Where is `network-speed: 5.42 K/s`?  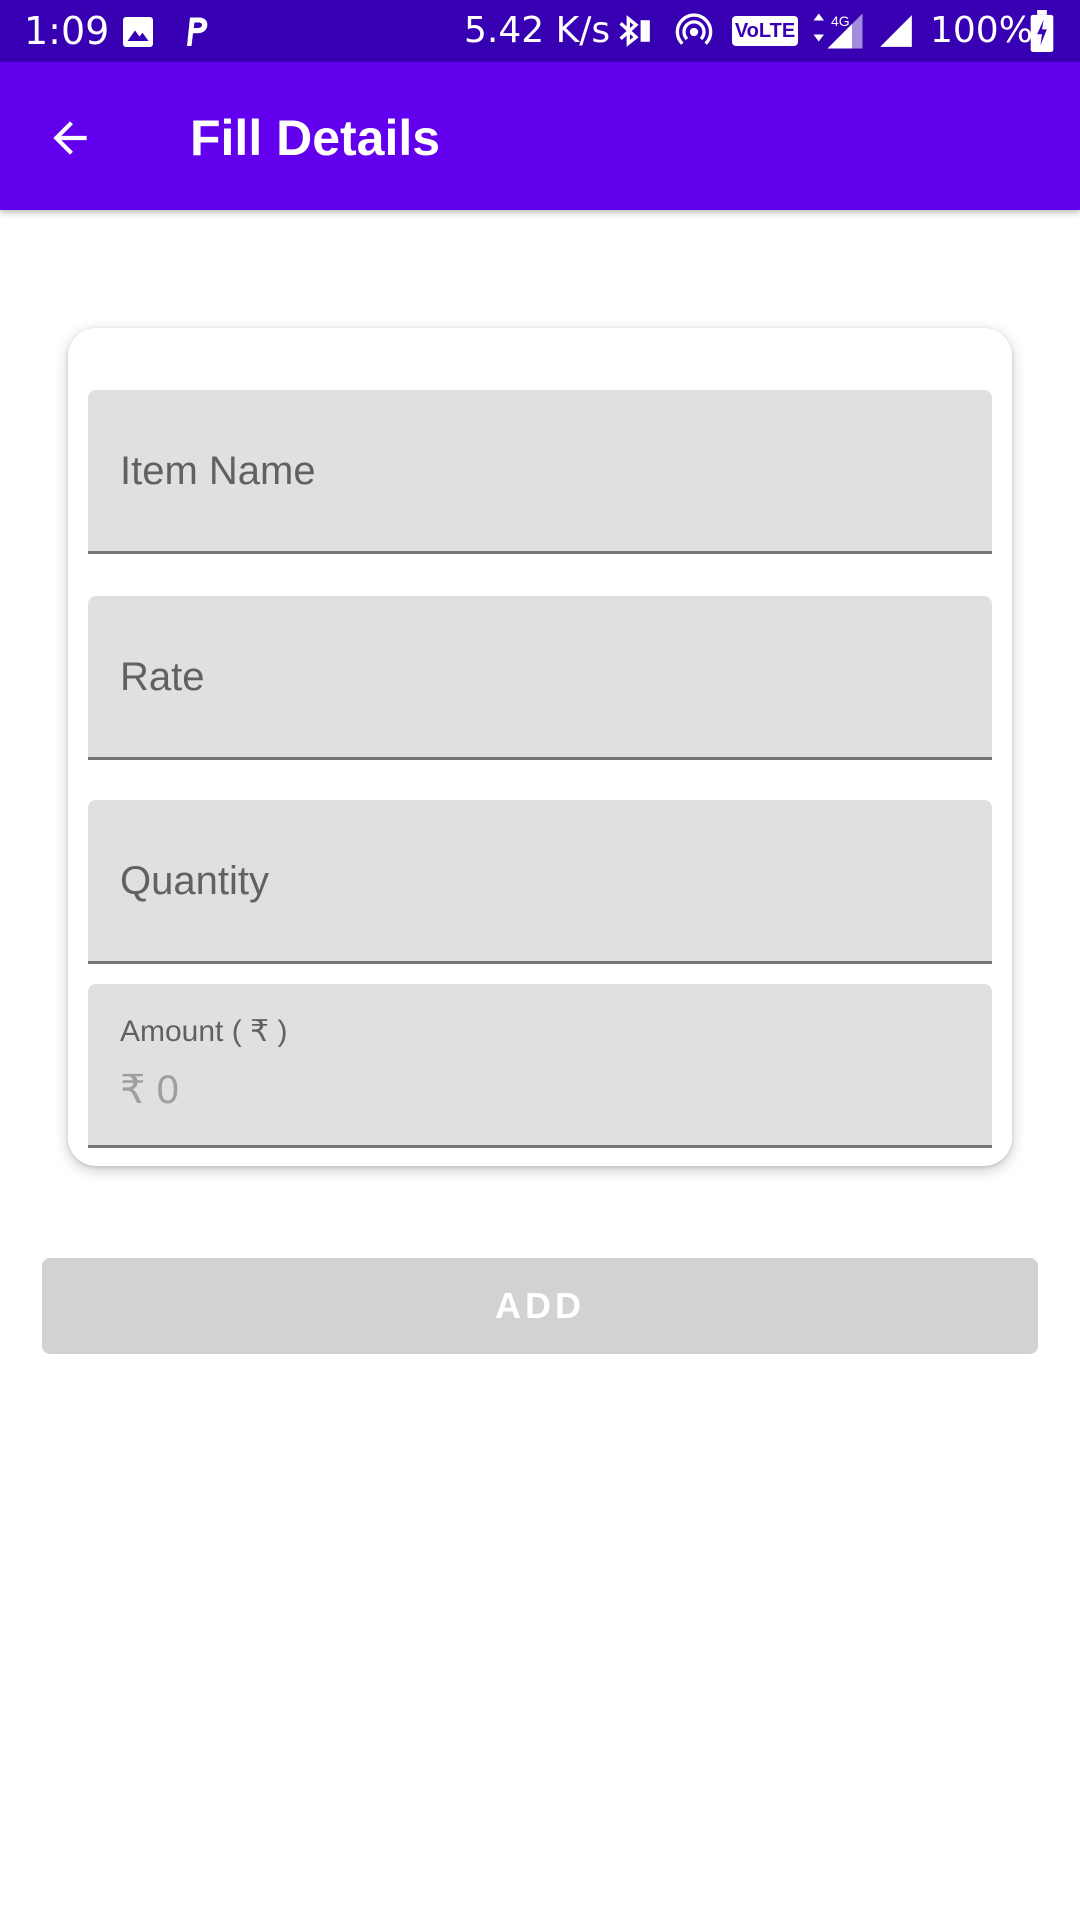 network-speed: 5.42 K/s is located at coordinates (537, 30).